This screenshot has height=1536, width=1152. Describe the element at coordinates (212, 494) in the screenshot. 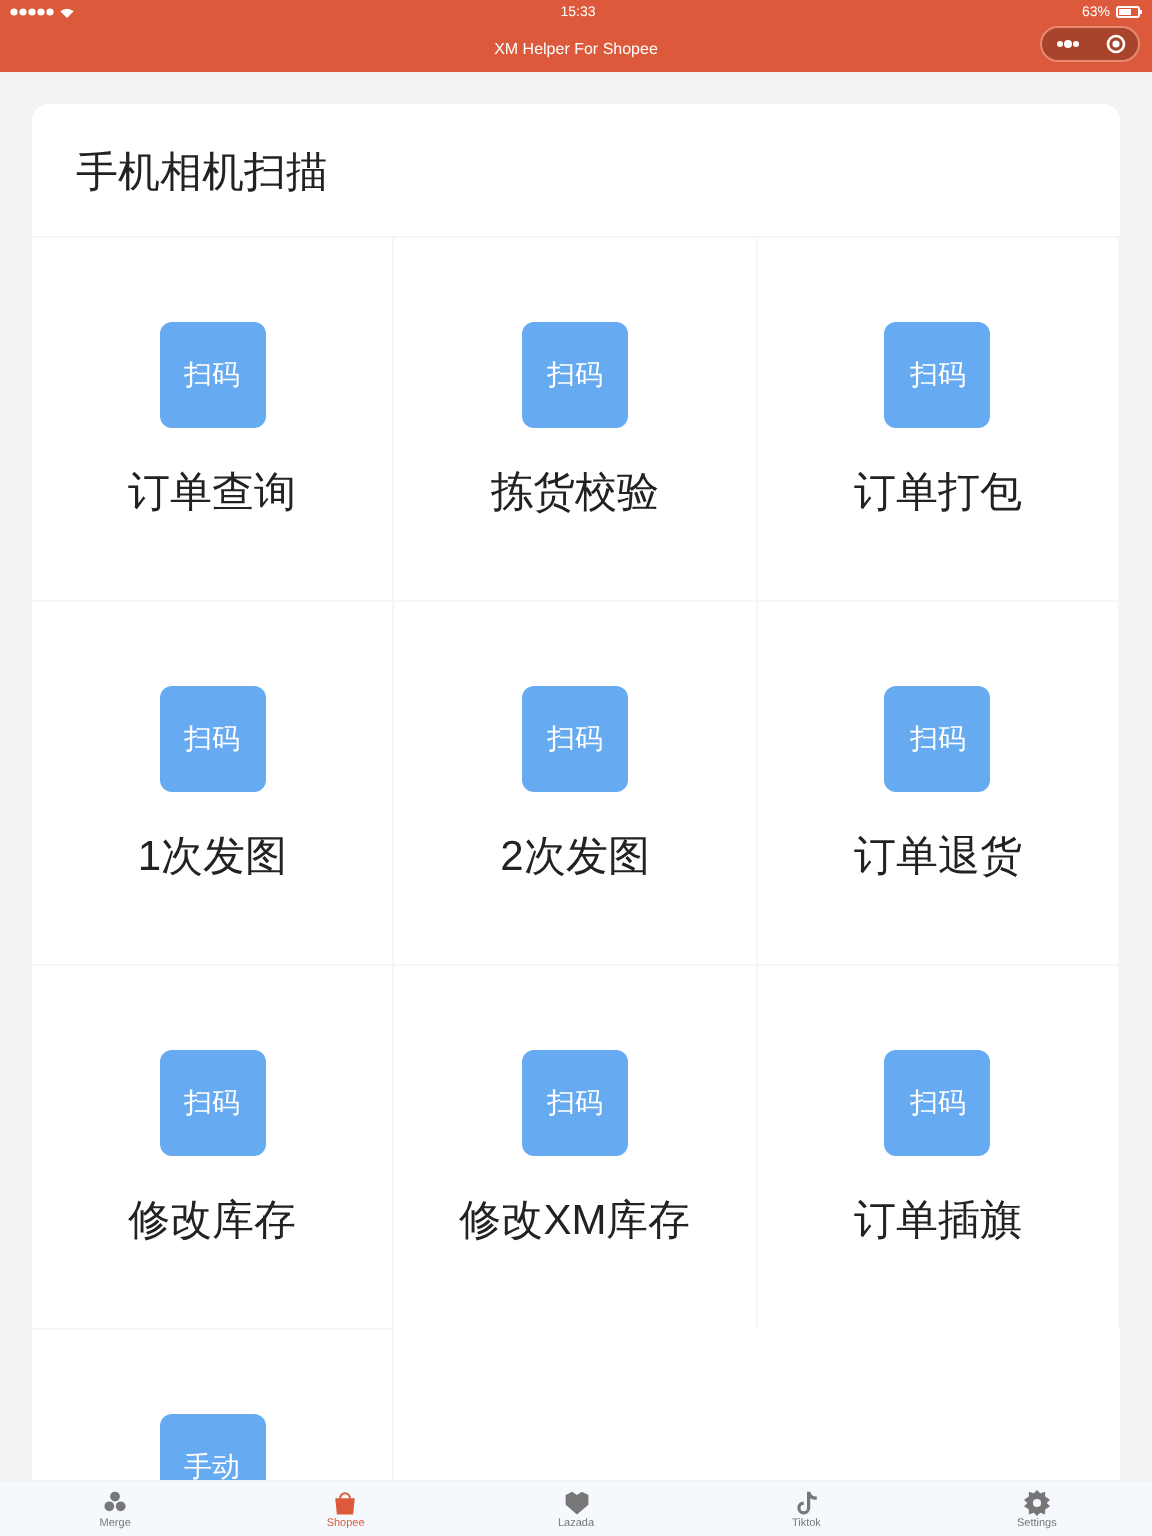

I see `function-label: 订单查询` at that location.